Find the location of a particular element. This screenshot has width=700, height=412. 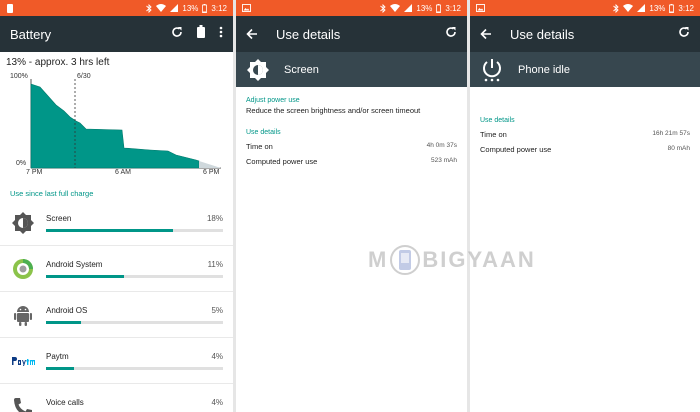

status-bar: 13% 3:12 is located at coordinates (351, 8).